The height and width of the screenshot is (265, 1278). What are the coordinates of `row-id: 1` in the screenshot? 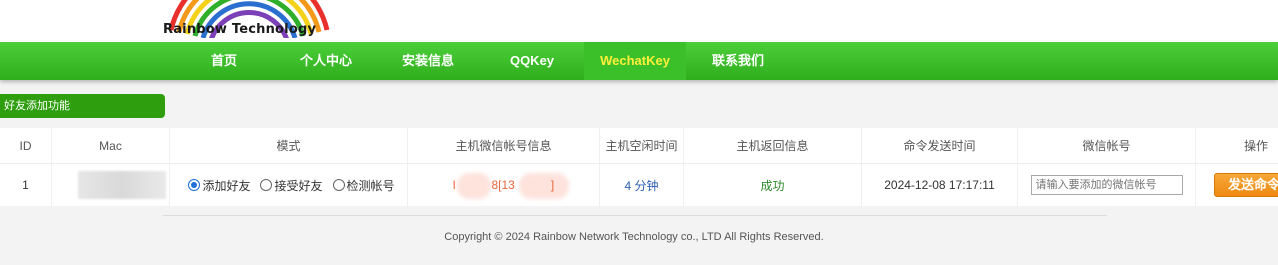 It's located at (26, 185).